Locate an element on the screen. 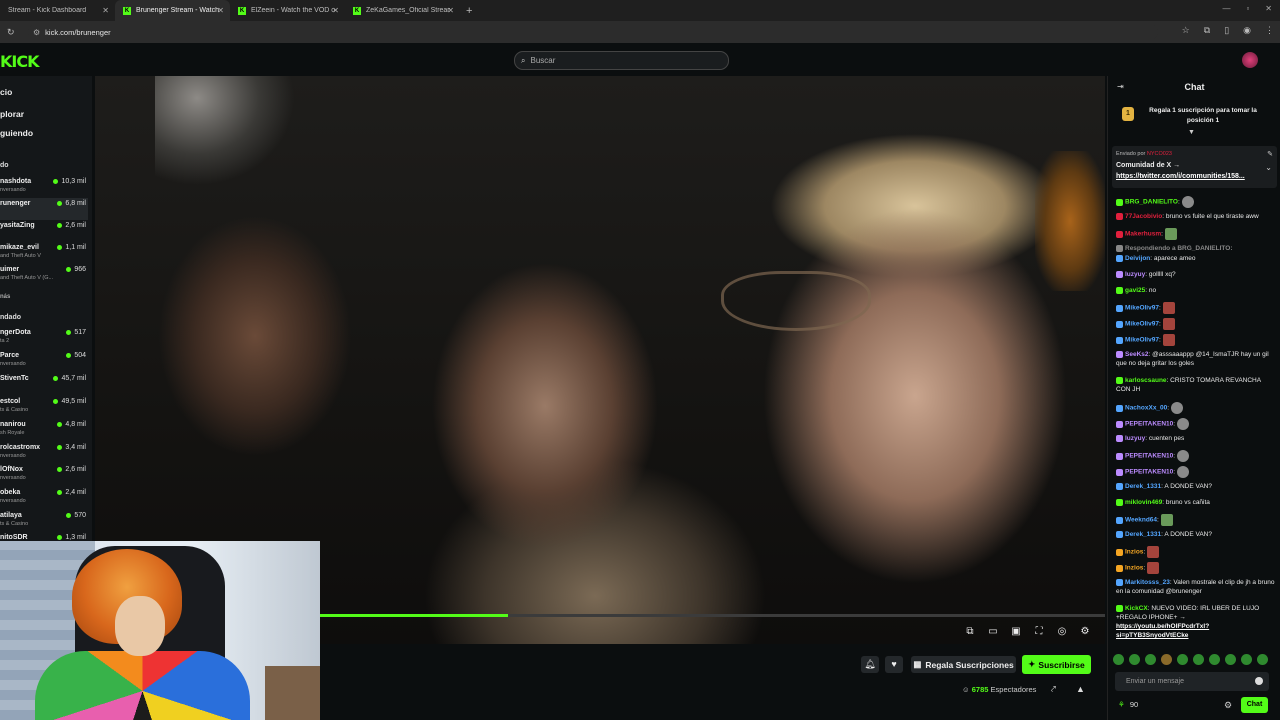 Image resolution: width=1280 pixels, height=720 pixels. sidebar-channel: mikaze_evil and Theft Auto V 1,1 mil is located at coordinates (44, 253).